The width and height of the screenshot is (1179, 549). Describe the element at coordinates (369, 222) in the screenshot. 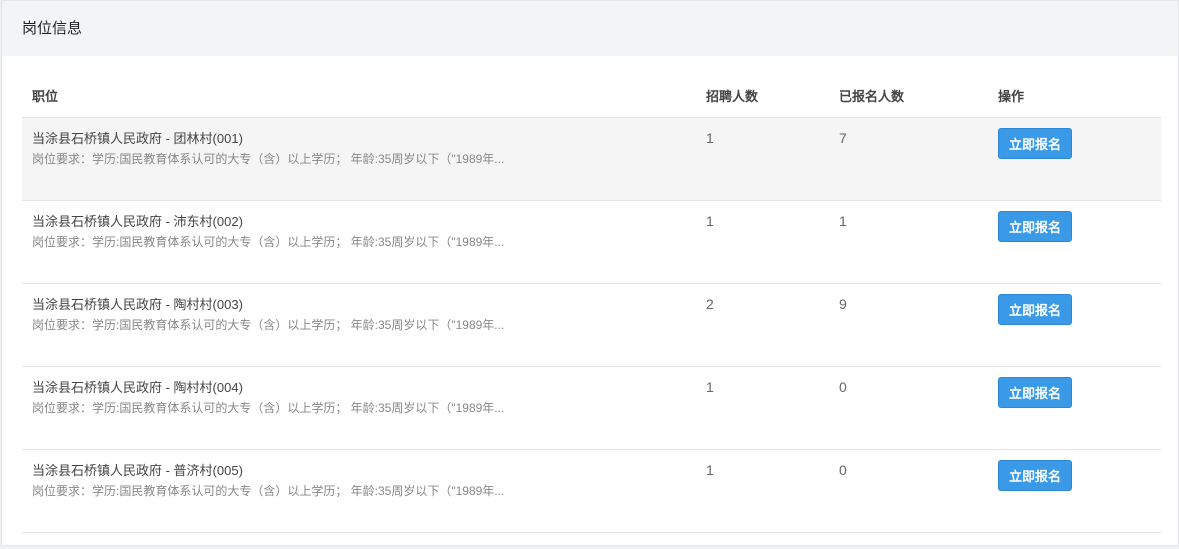

I see `position-title: 当涂县石桥镇人民政府 - 沛东村(002)` at that location.